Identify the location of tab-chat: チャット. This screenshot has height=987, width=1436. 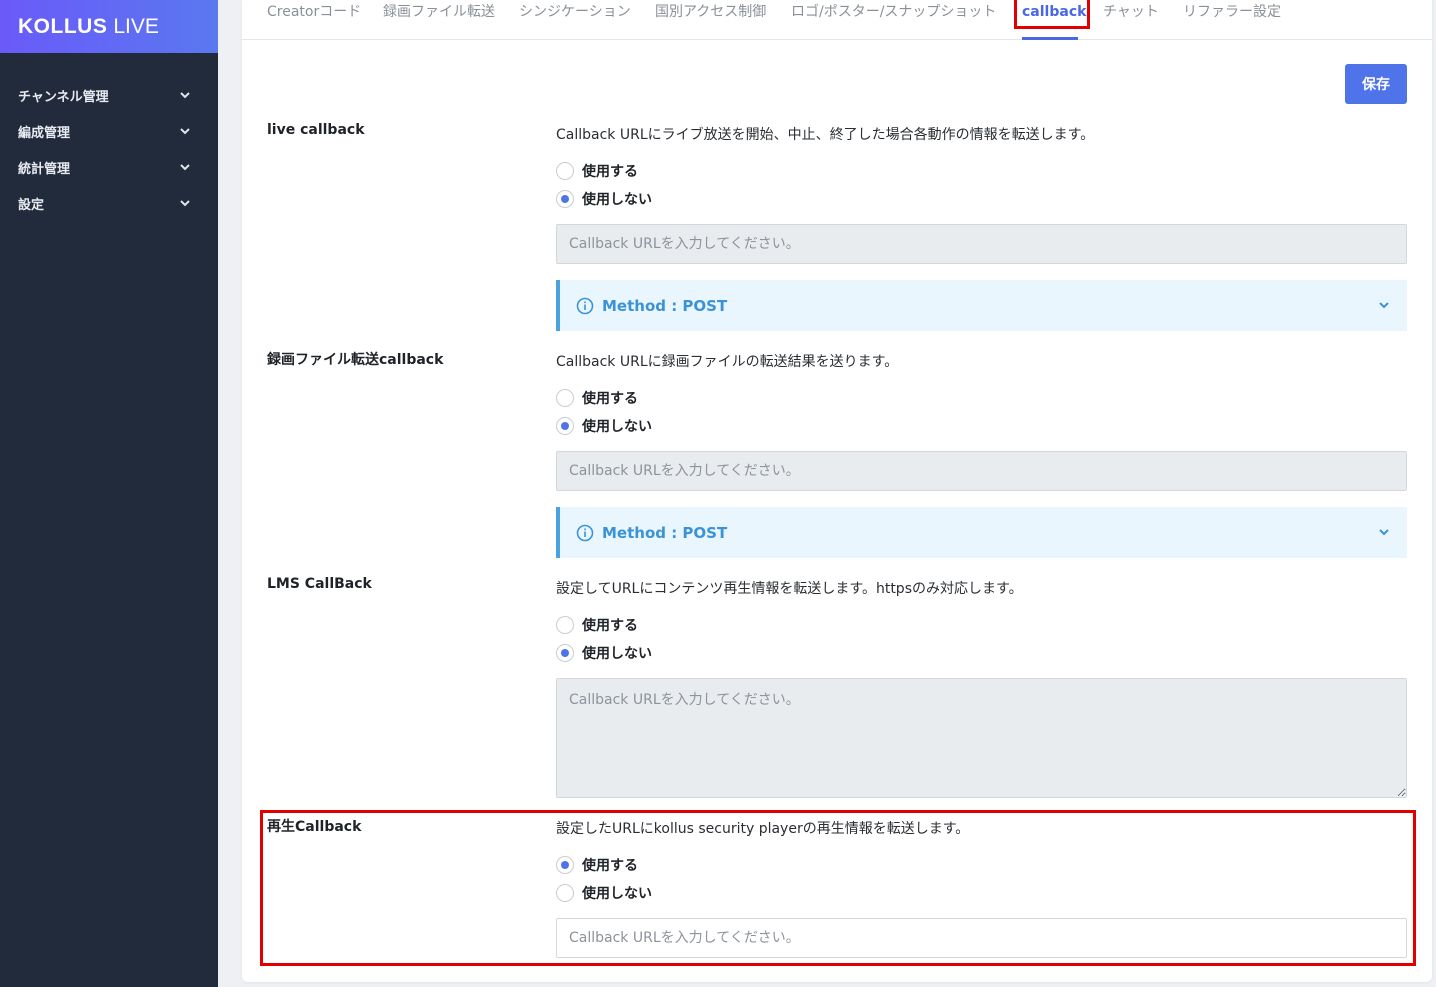
(1131, 20).